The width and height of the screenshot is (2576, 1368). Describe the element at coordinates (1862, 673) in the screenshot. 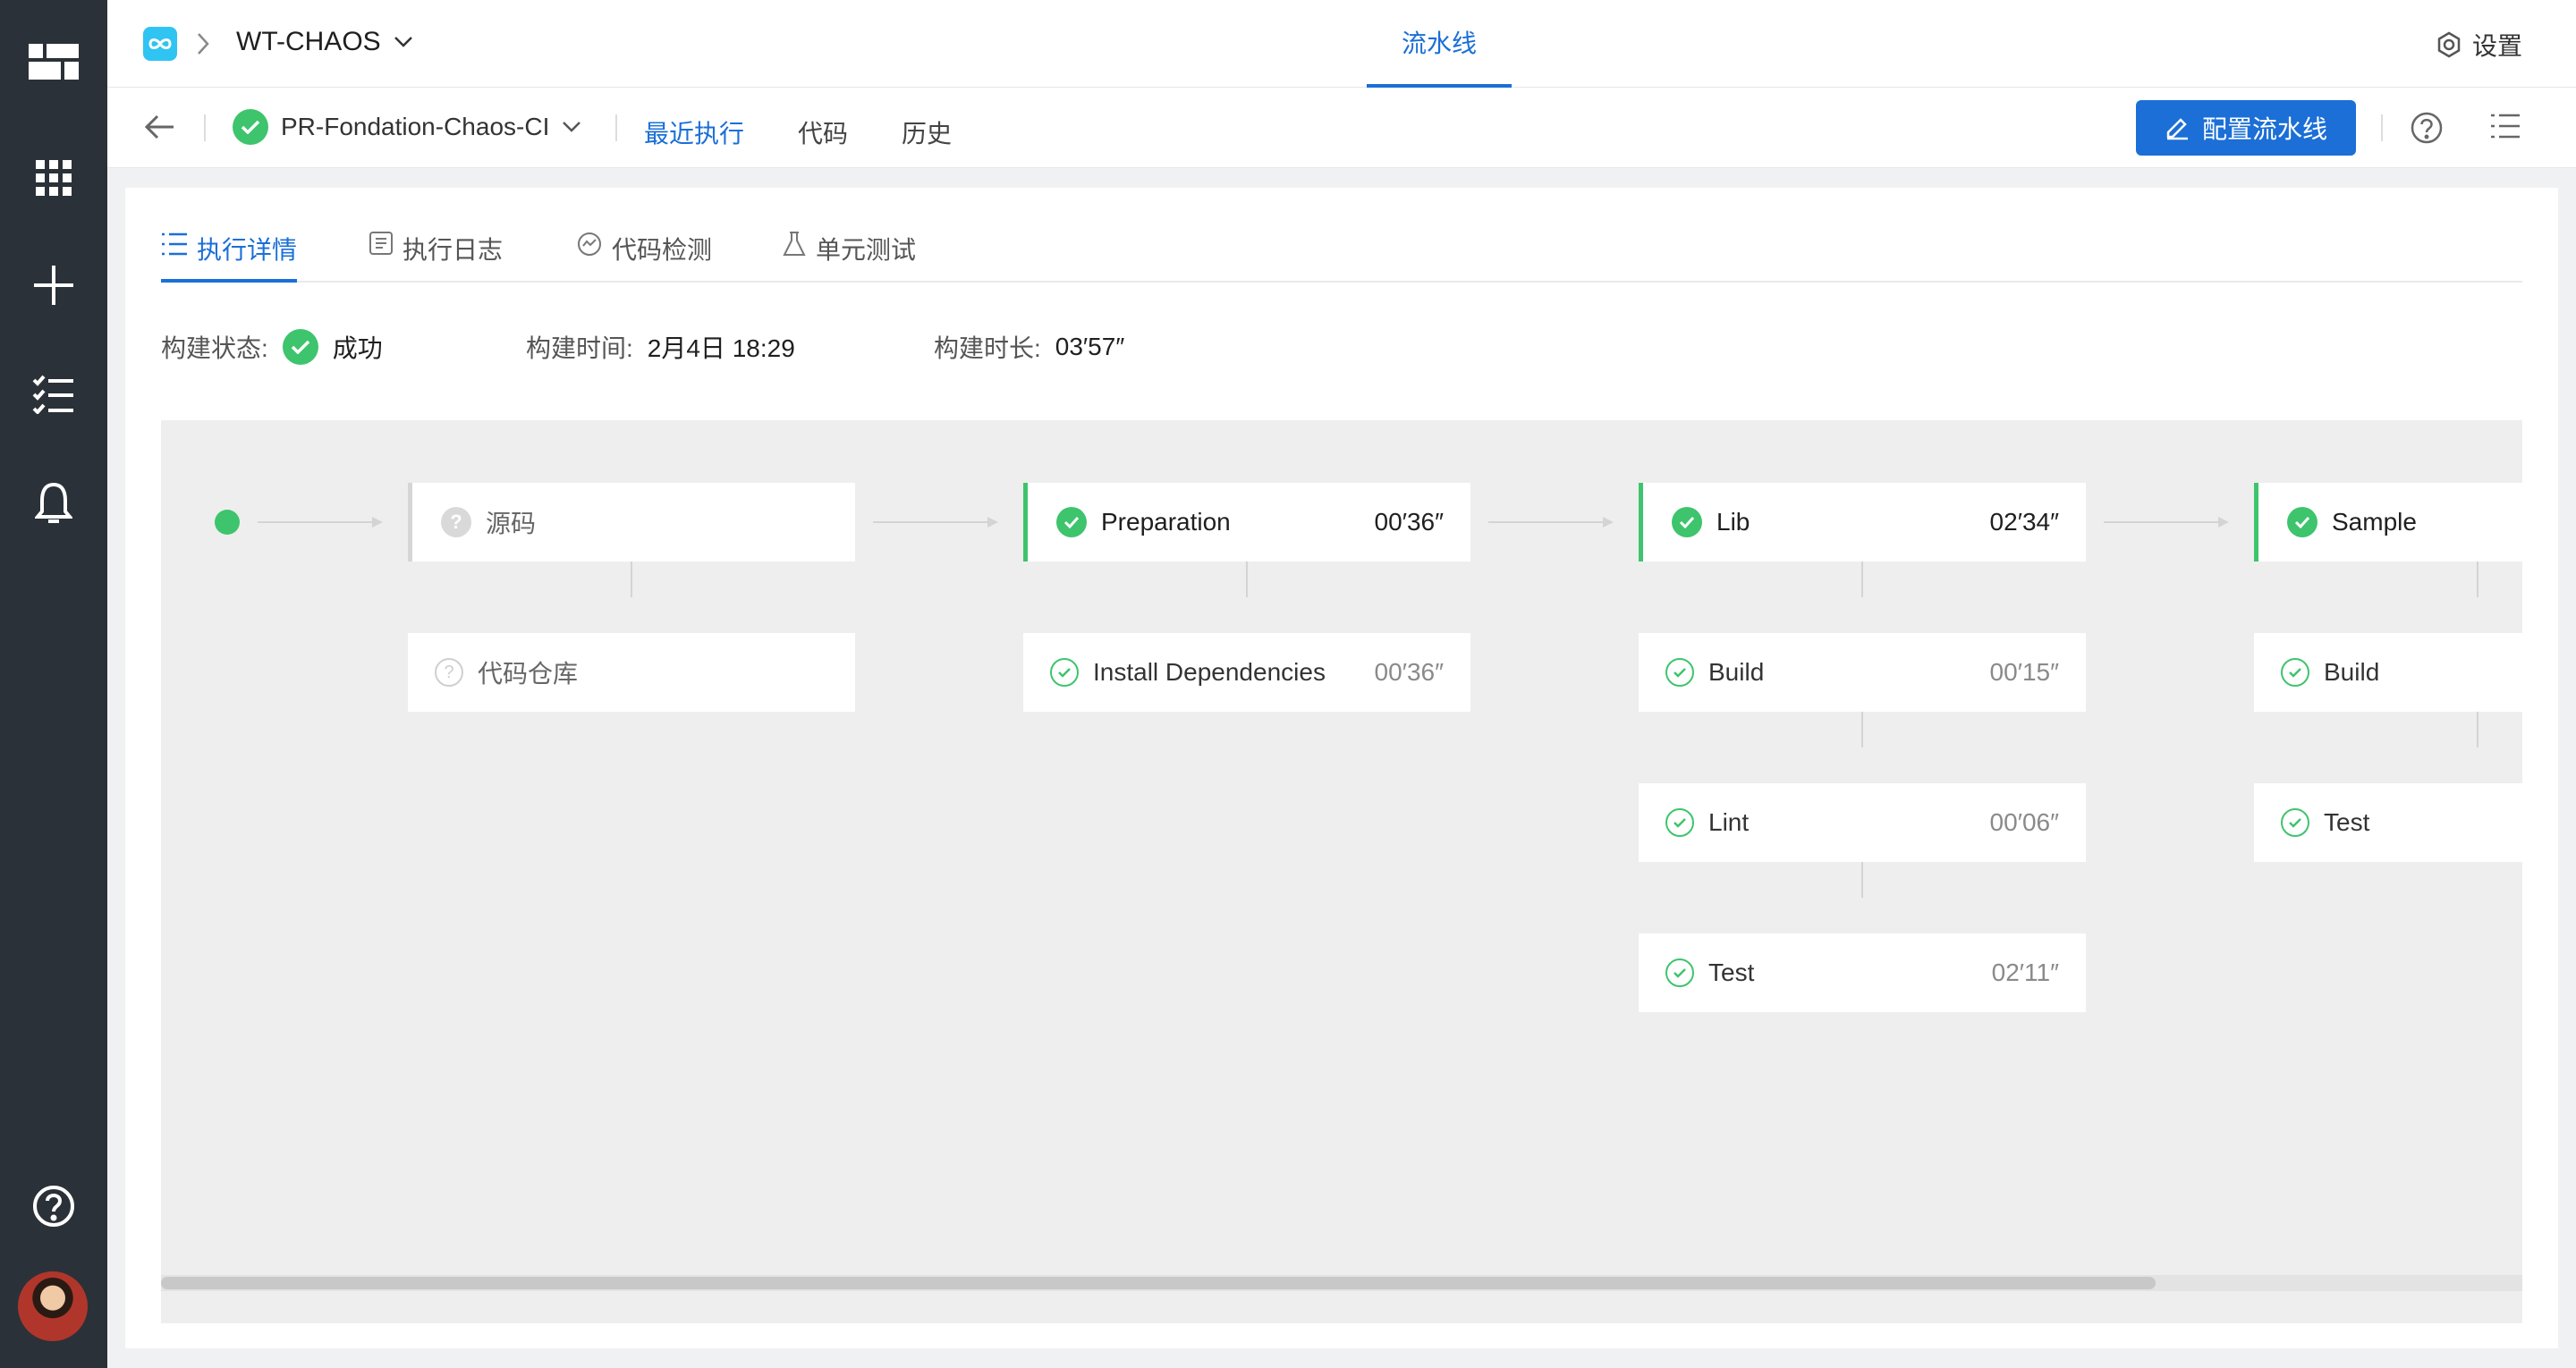

I see `job-lib-build: Build 00′15″` at that location.